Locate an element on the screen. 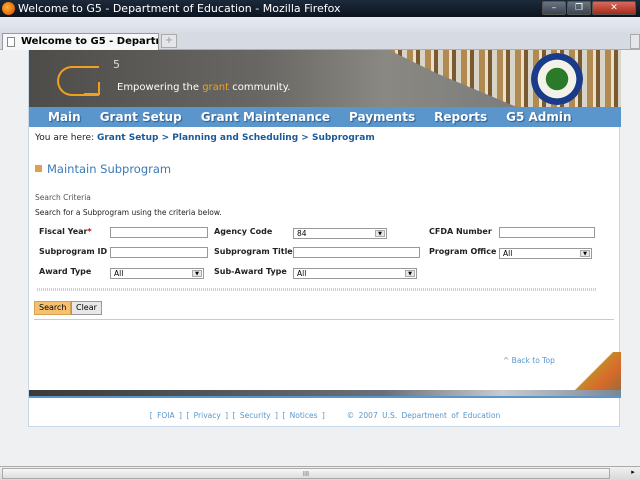 This screenshot has width=640, height=480. program-office-label: Program Office is located at coordinates (463, 251).